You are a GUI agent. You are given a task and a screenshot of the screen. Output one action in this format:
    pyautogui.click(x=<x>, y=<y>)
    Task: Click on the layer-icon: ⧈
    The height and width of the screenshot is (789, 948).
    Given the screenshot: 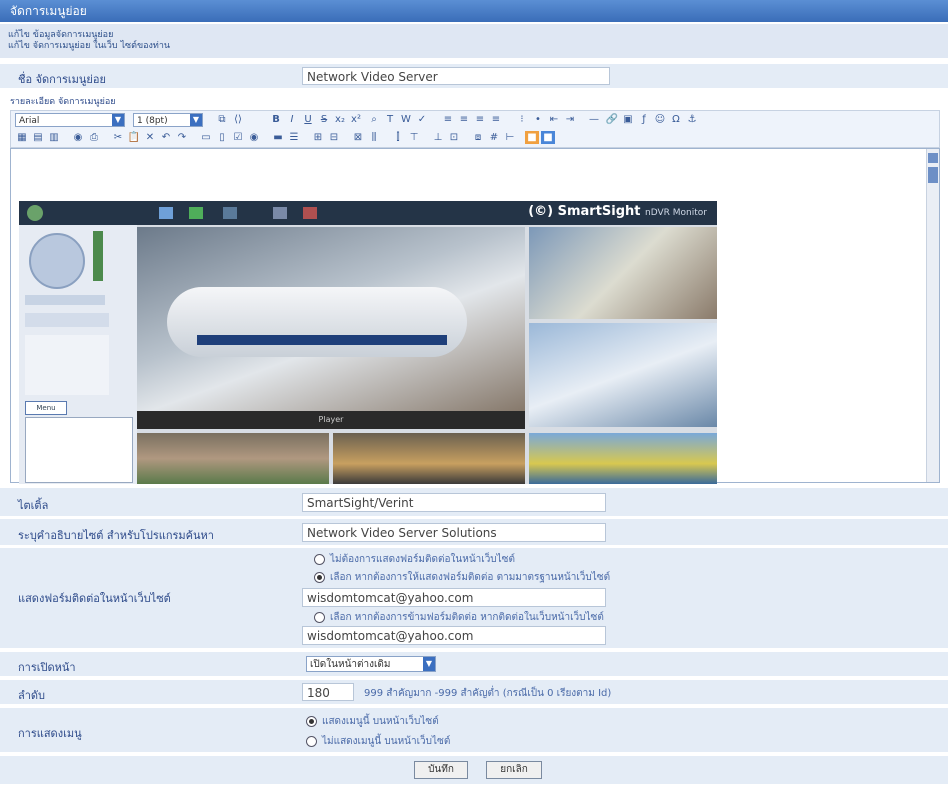 What is the action you would take?
    pyautogui.click(x=478, y=137)
    